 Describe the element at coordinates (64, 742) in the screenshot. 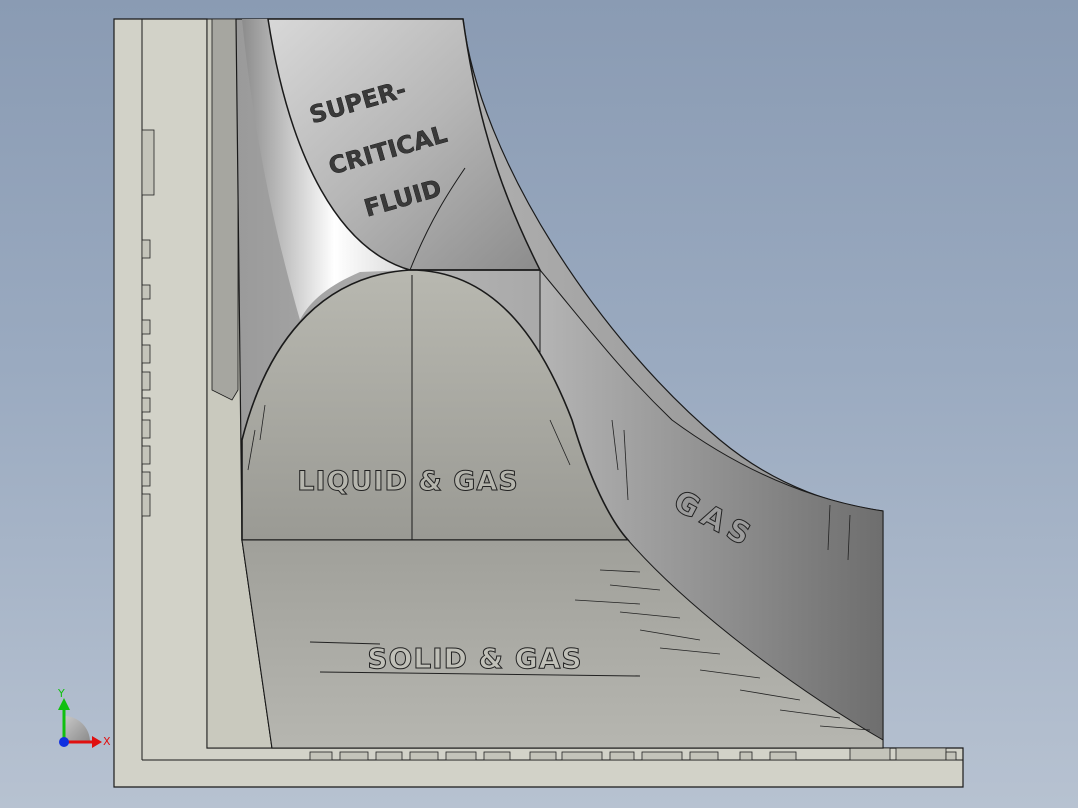

I see `triad-origin` at that location.